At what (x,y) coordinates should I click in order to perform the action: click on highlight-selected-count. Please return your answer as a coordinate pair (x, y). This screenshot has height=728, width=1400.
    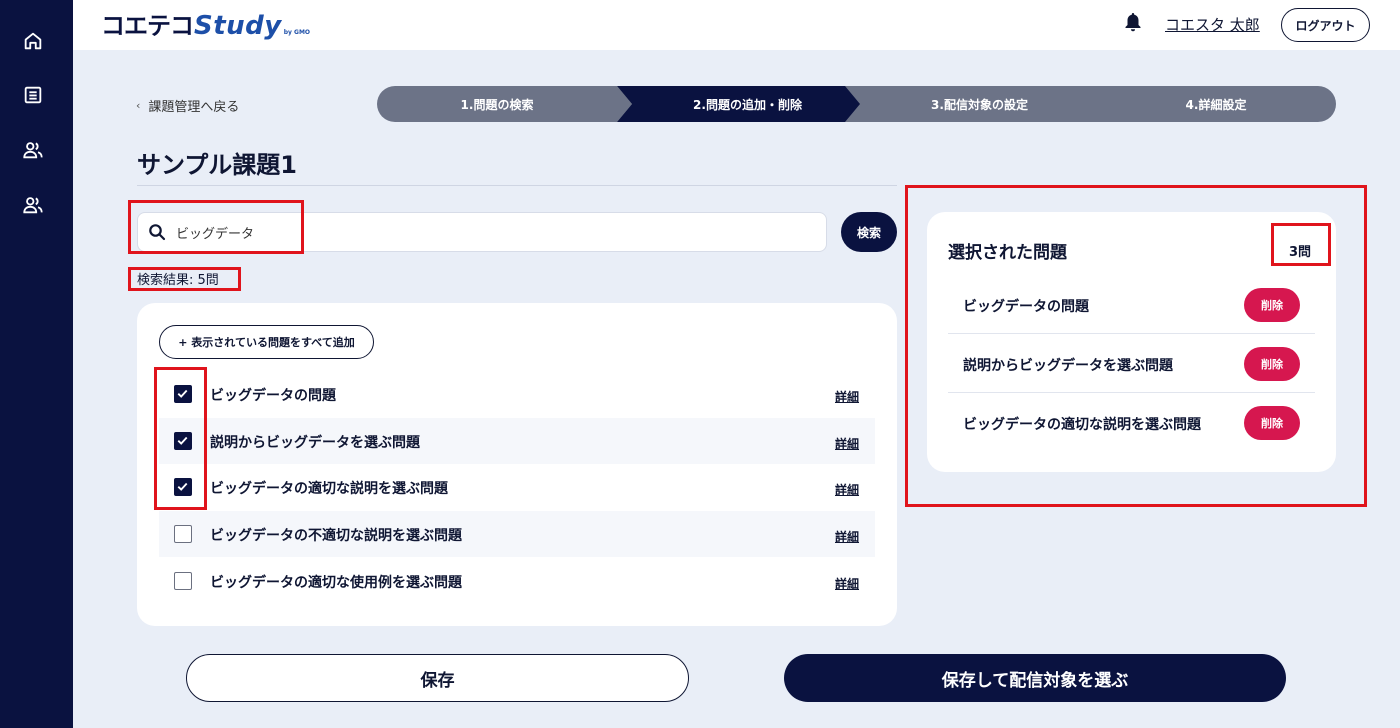
    Looking at the image, I should click on (1301, 244).